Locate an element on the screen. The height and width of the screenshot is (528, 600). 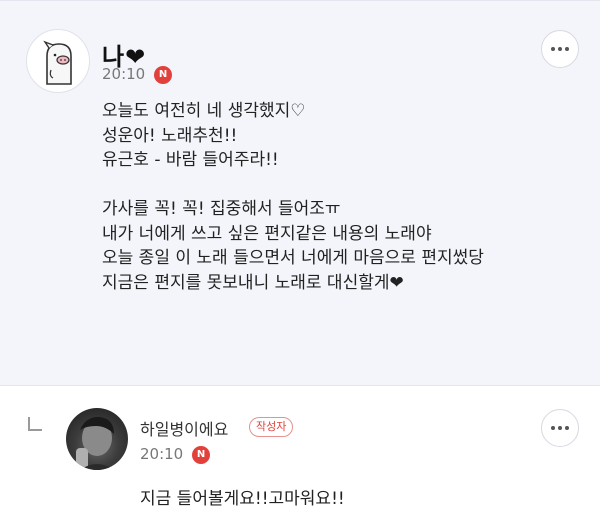
author-tag: 작성자 is located at coordinates (271, 427).